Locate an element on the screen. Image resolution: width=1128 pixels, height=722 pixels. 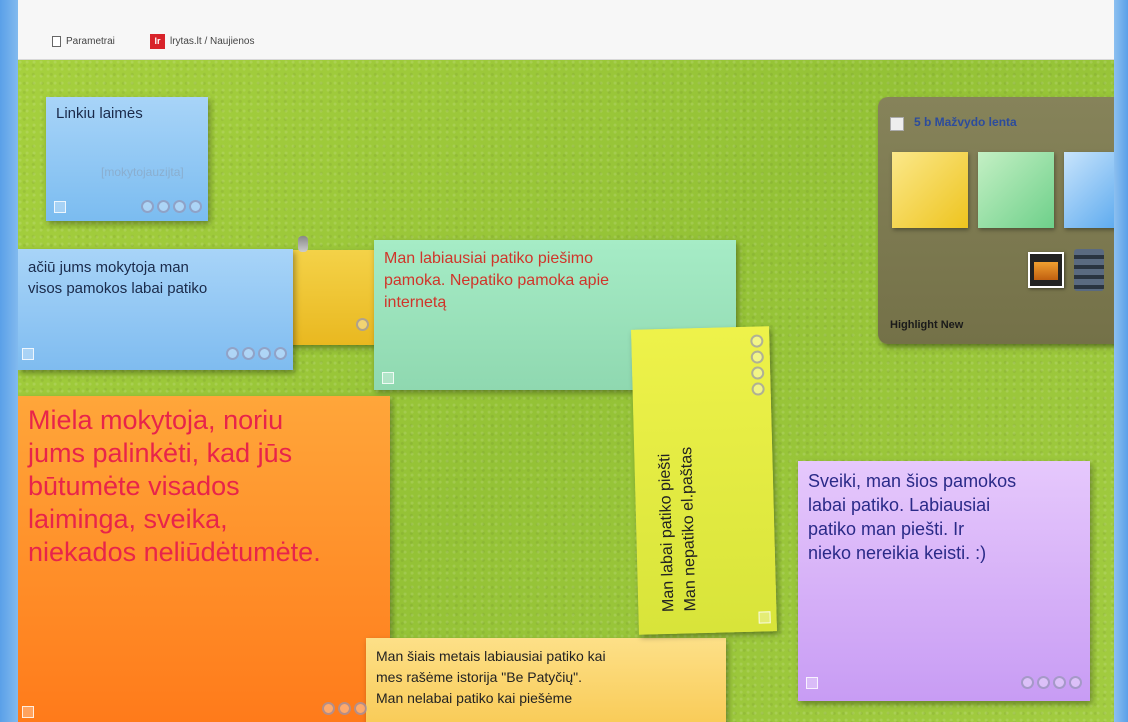
film-icon is located at coordinates (1089, 270).